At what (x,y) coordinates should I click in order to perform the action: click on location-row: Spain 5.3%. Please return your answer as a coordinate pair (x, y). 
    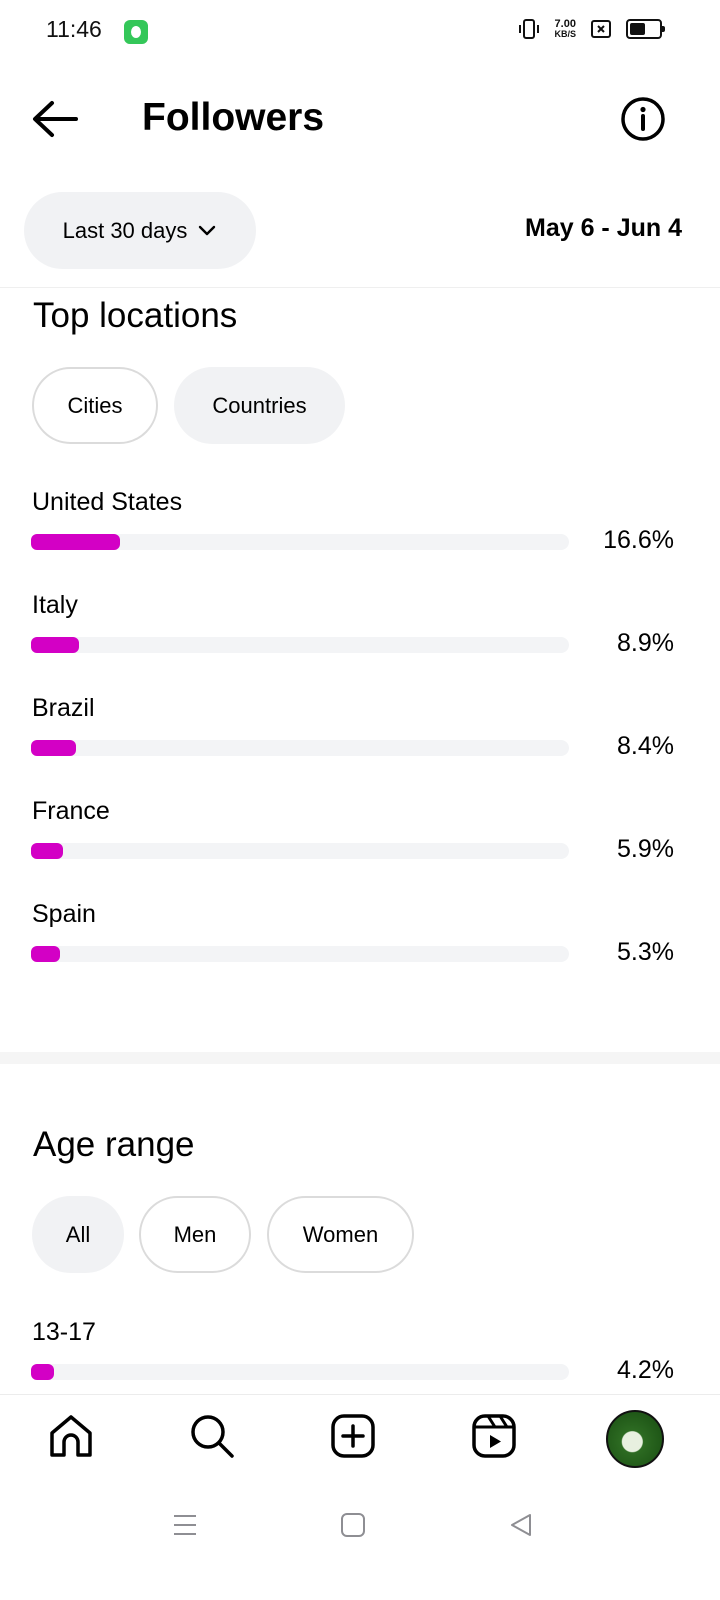
    Looking at the image, I should click on (360, 950).